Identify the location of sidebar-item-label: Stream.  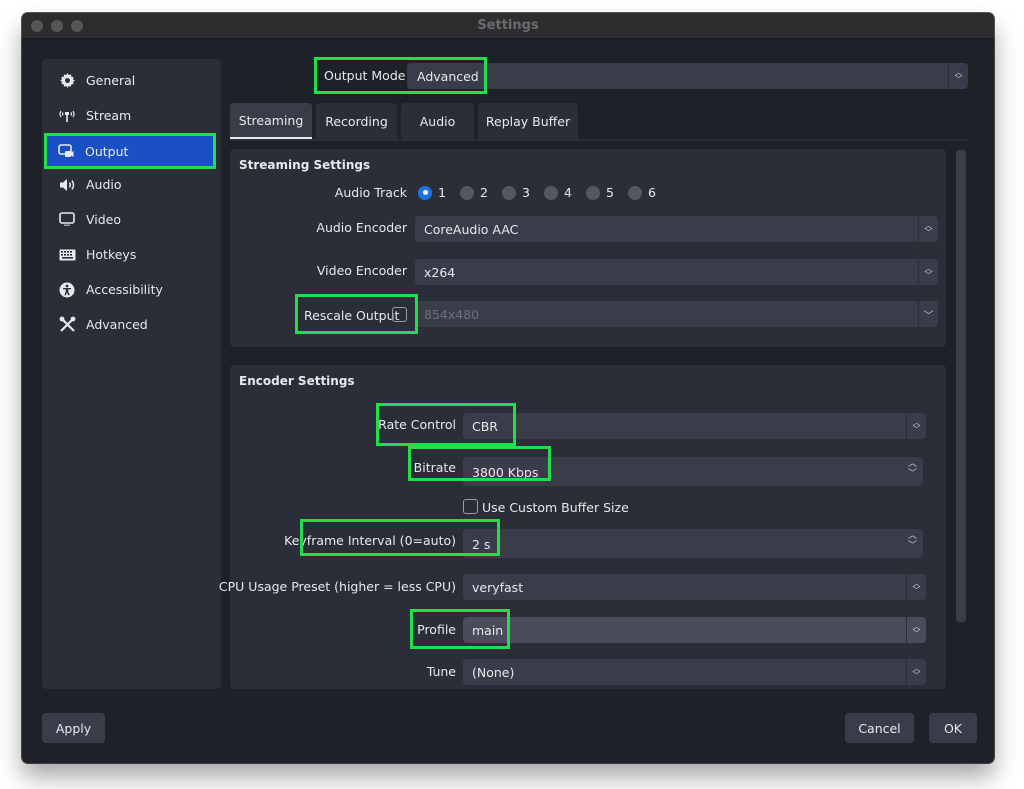
(109, 115).